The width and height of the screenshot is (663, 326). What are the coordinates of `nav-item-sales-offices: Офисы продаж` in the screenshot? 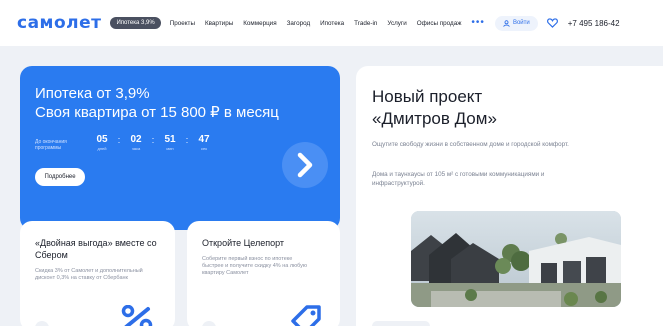 It's located at (439, 23).